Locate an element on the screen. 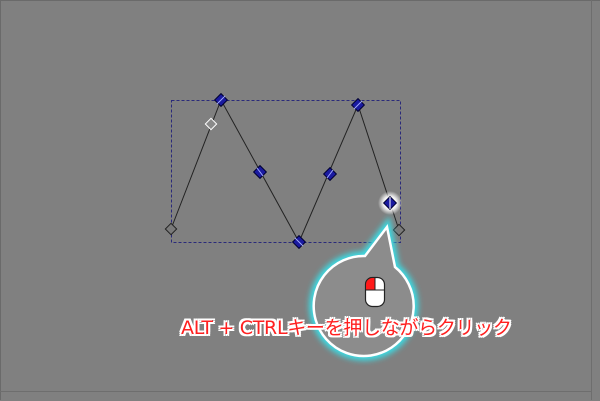 The height and width of the screenshot is (401, 600). canvas-edge-right is located at coordinates (591, 200).